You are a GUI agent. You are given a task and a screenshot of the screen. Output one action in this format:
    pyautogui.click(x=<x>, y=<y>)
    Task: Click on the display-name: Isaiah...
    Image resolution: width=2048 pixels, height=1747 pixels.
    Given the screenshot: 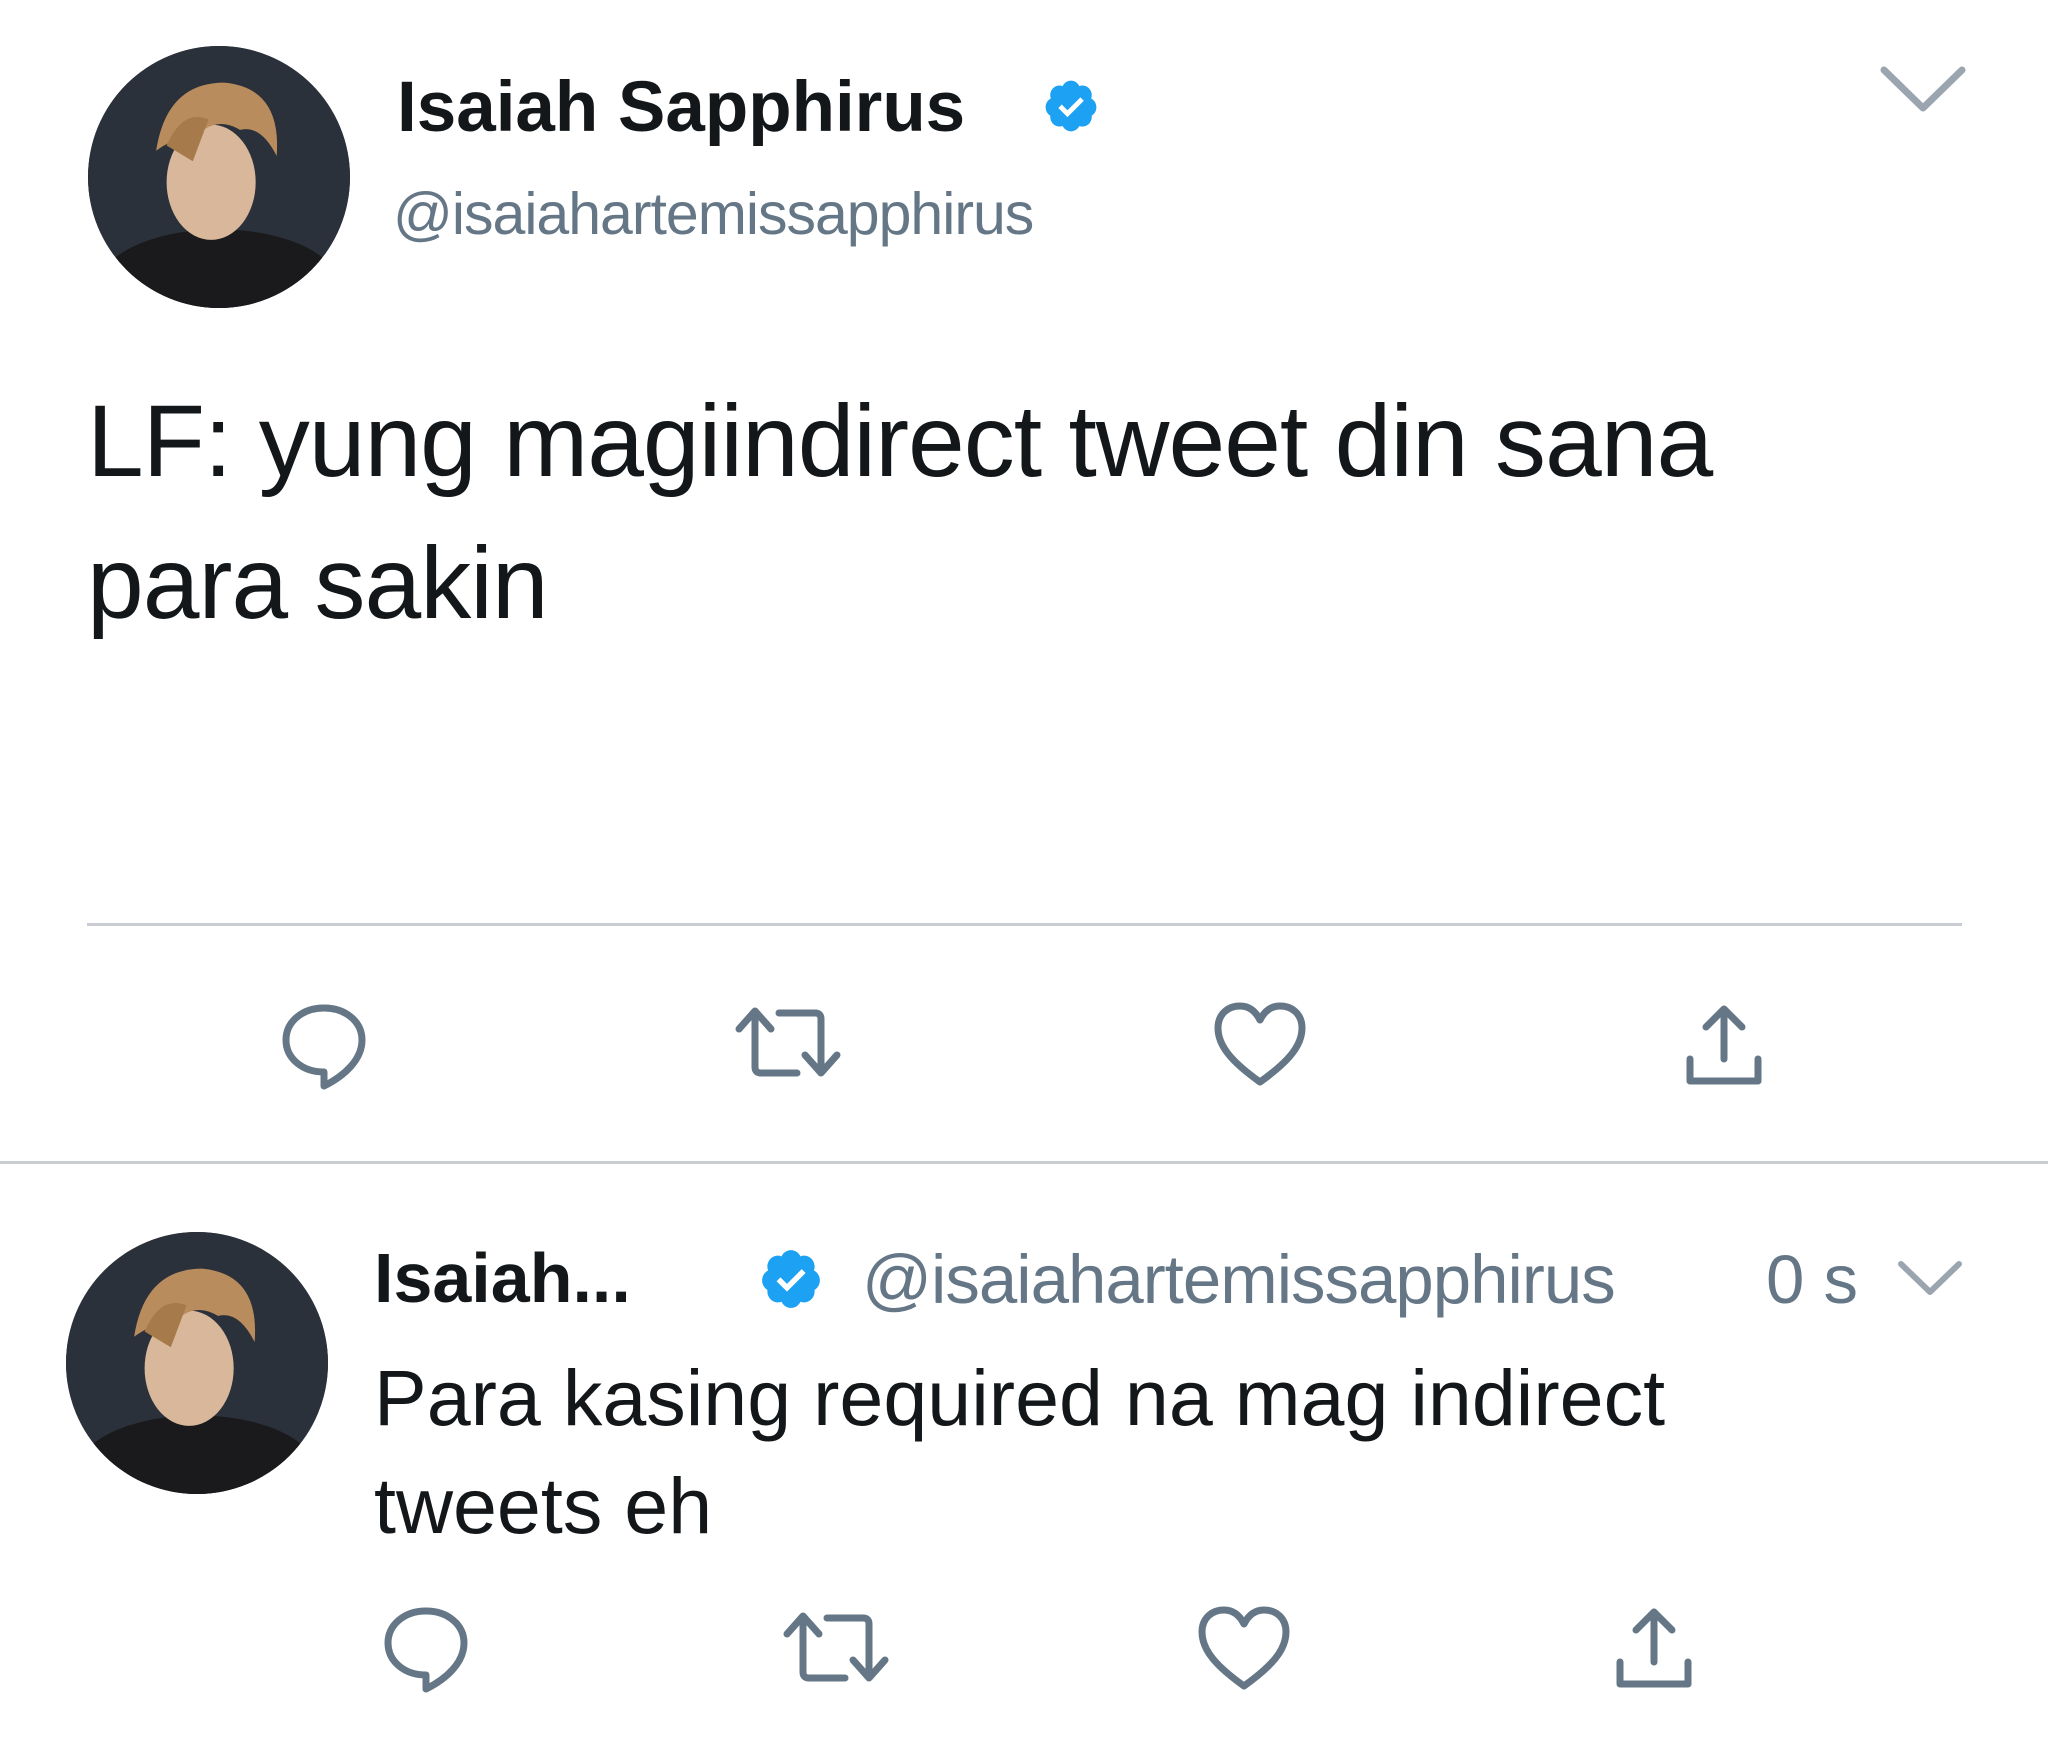 What is the action you would take?
    pyautogui.click(x=502, y=1278)
    